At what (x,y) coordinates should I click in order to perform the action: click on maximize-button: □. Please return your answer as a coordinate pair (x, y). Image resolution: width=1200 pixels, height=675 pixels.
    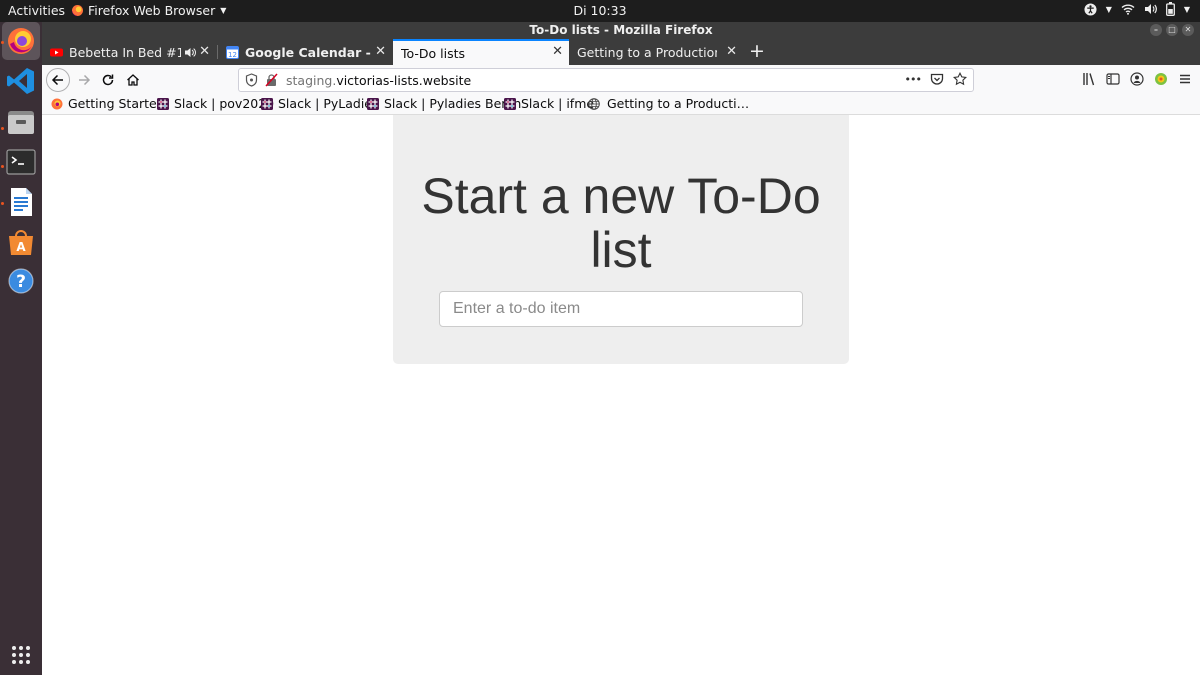
    Looking at the image, I should click on (1172, 30).